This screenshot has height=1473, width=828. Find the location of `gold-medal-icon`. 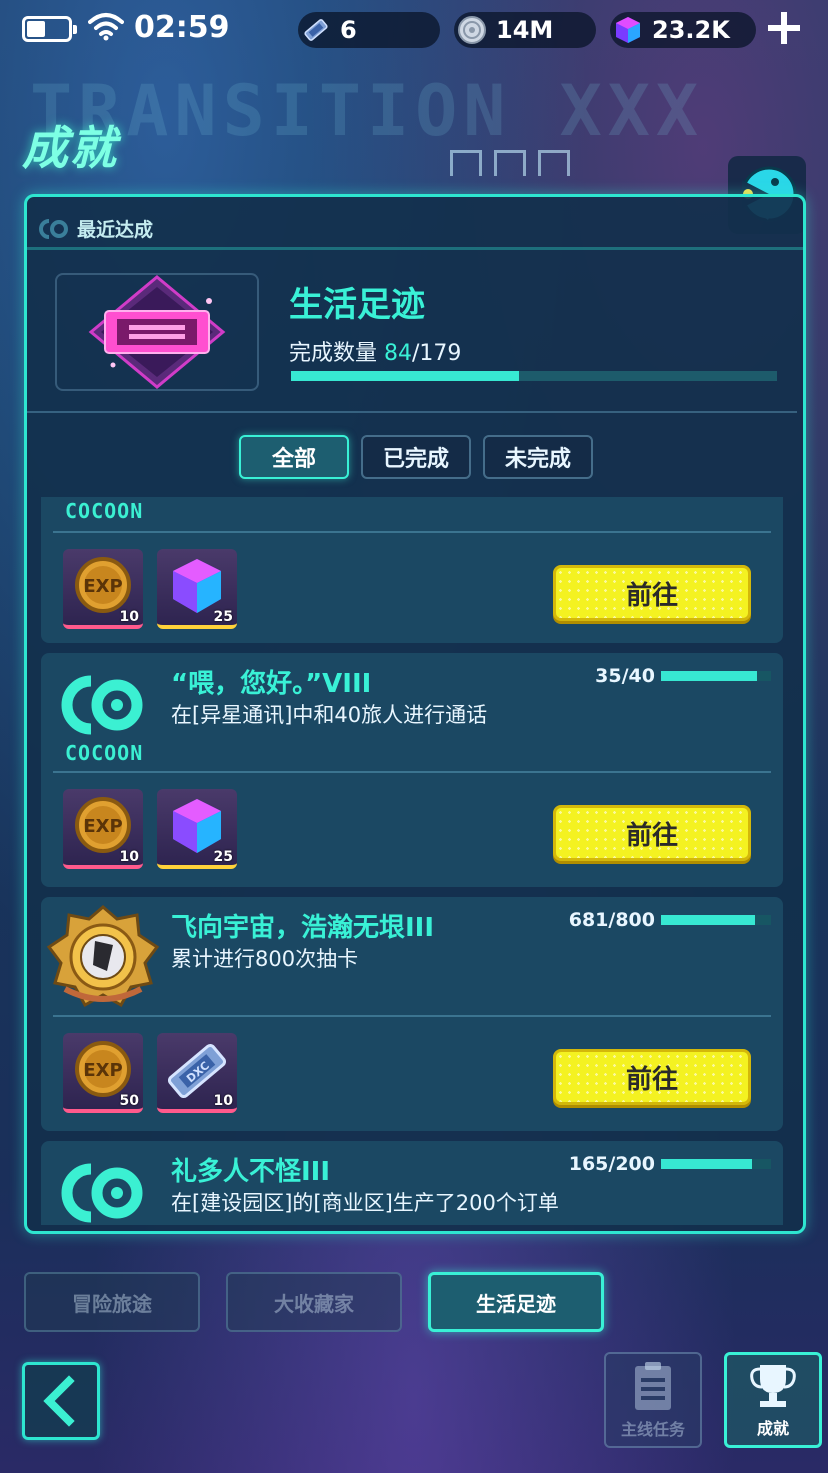

gold-medal-icon is located at coordinates (103, 956).